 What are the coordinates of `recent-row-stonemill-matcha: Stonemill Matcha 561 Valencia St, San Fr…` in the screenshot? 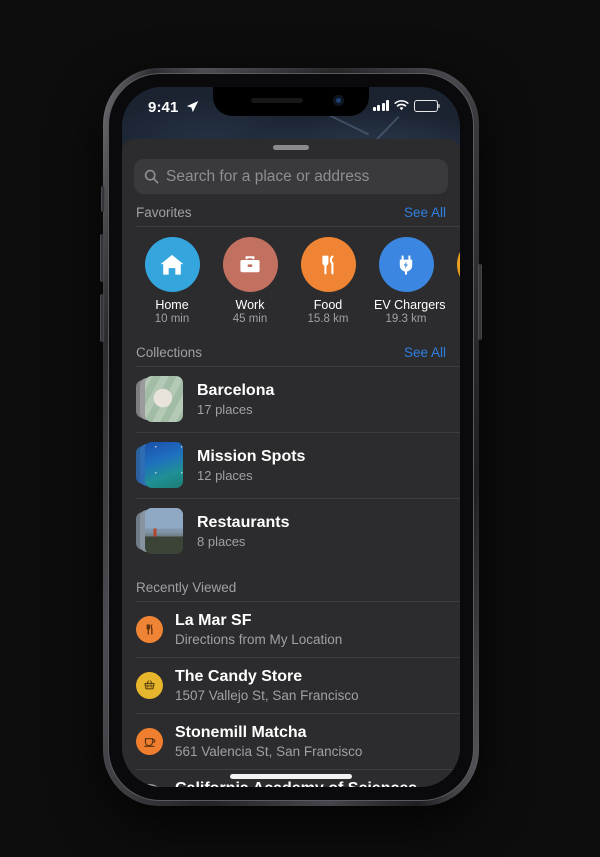 It's located at (291, 741).